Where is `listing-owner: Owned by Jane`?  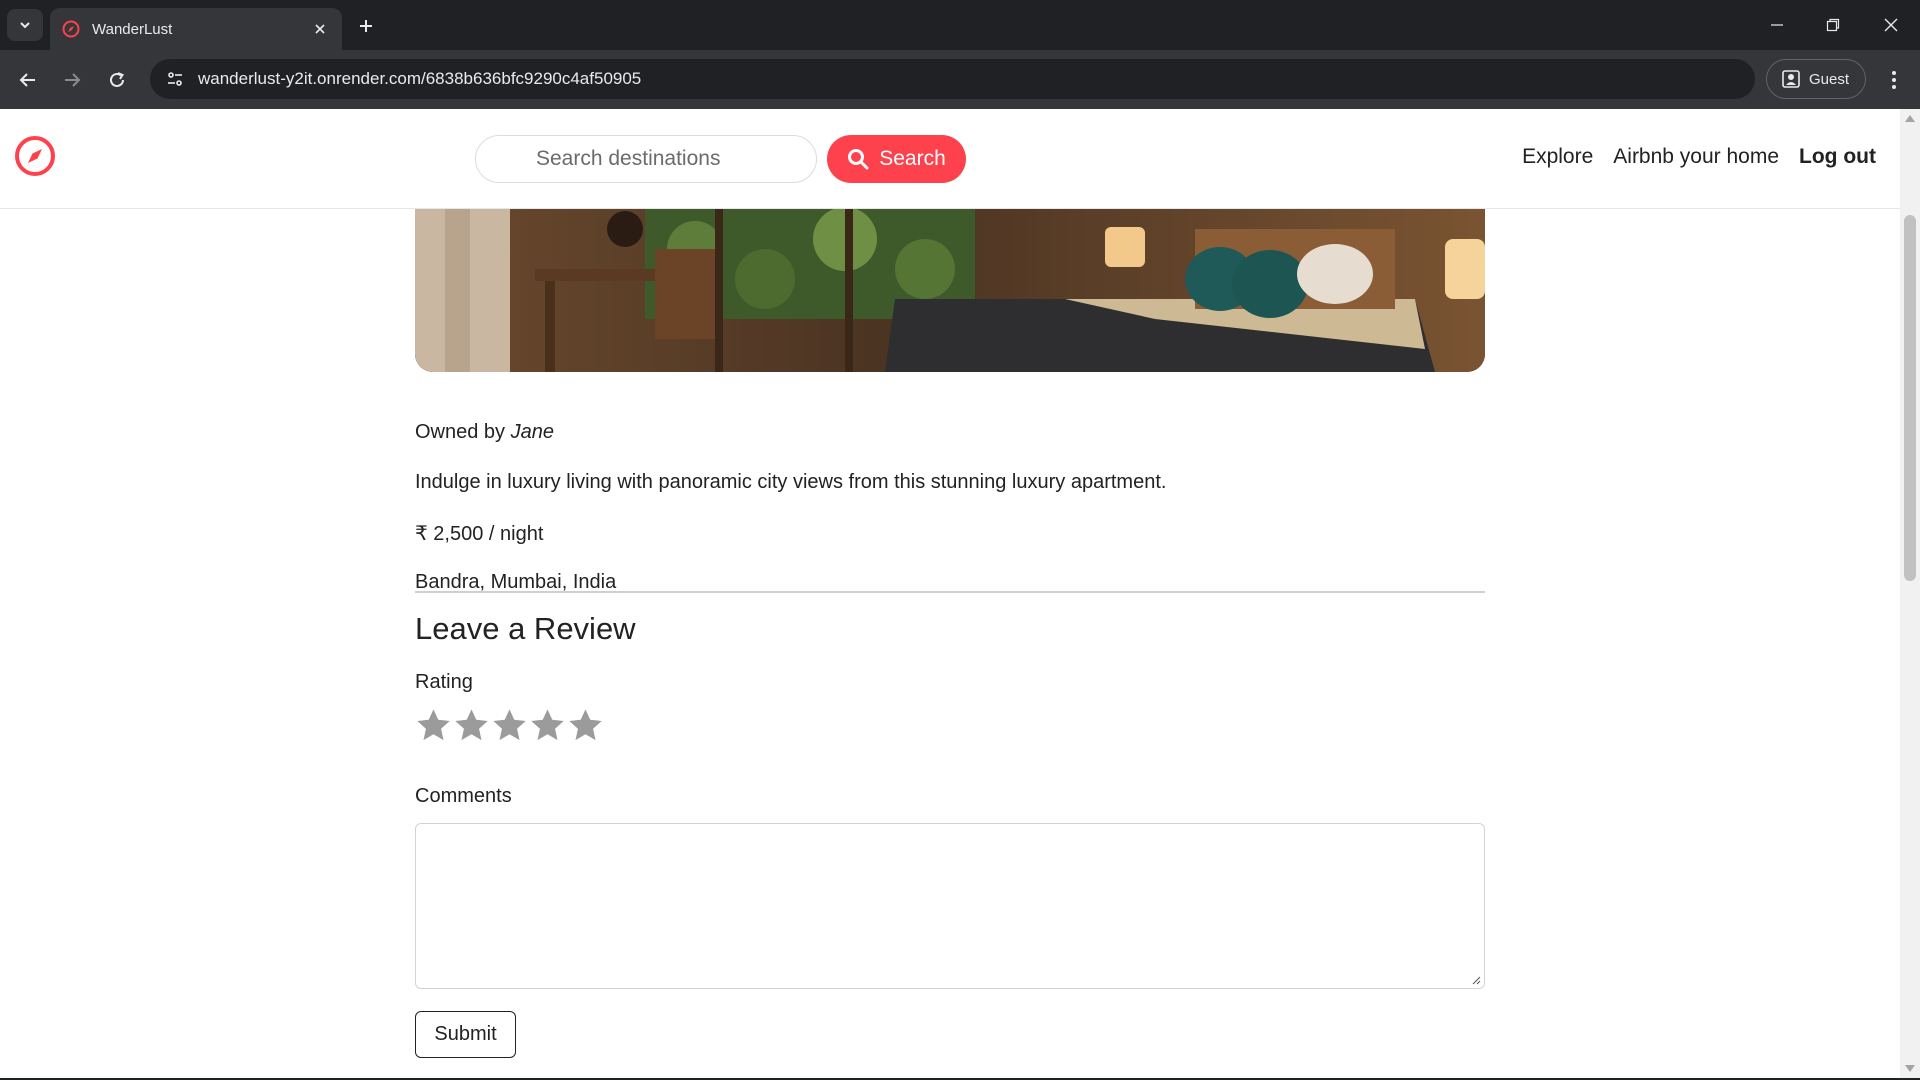 listing-owner: Owned by Jane is located at coordinates (484, 432).